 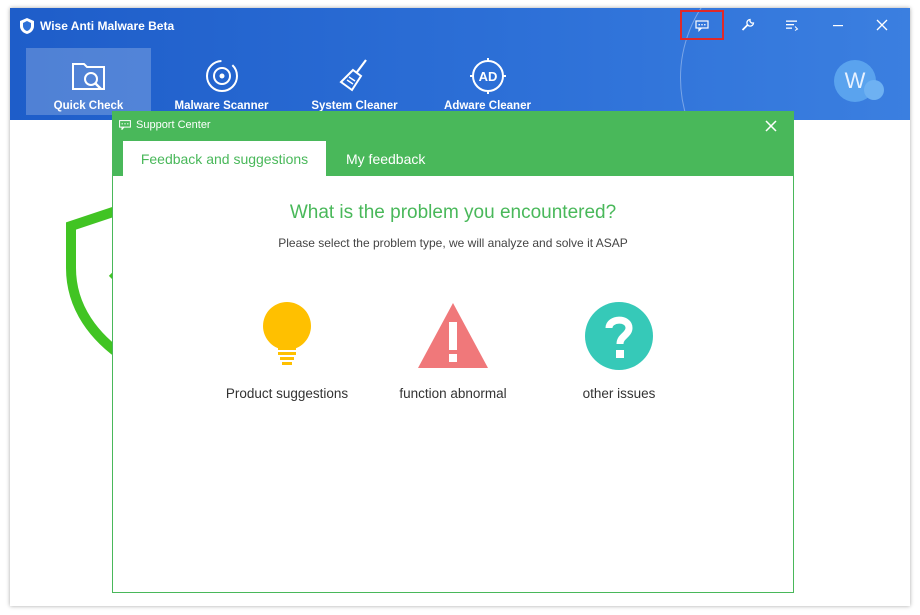 What do you see at coordinates (221, 76) in the screenshot?
I see `radar-icon` at bounding box center [221, 76].